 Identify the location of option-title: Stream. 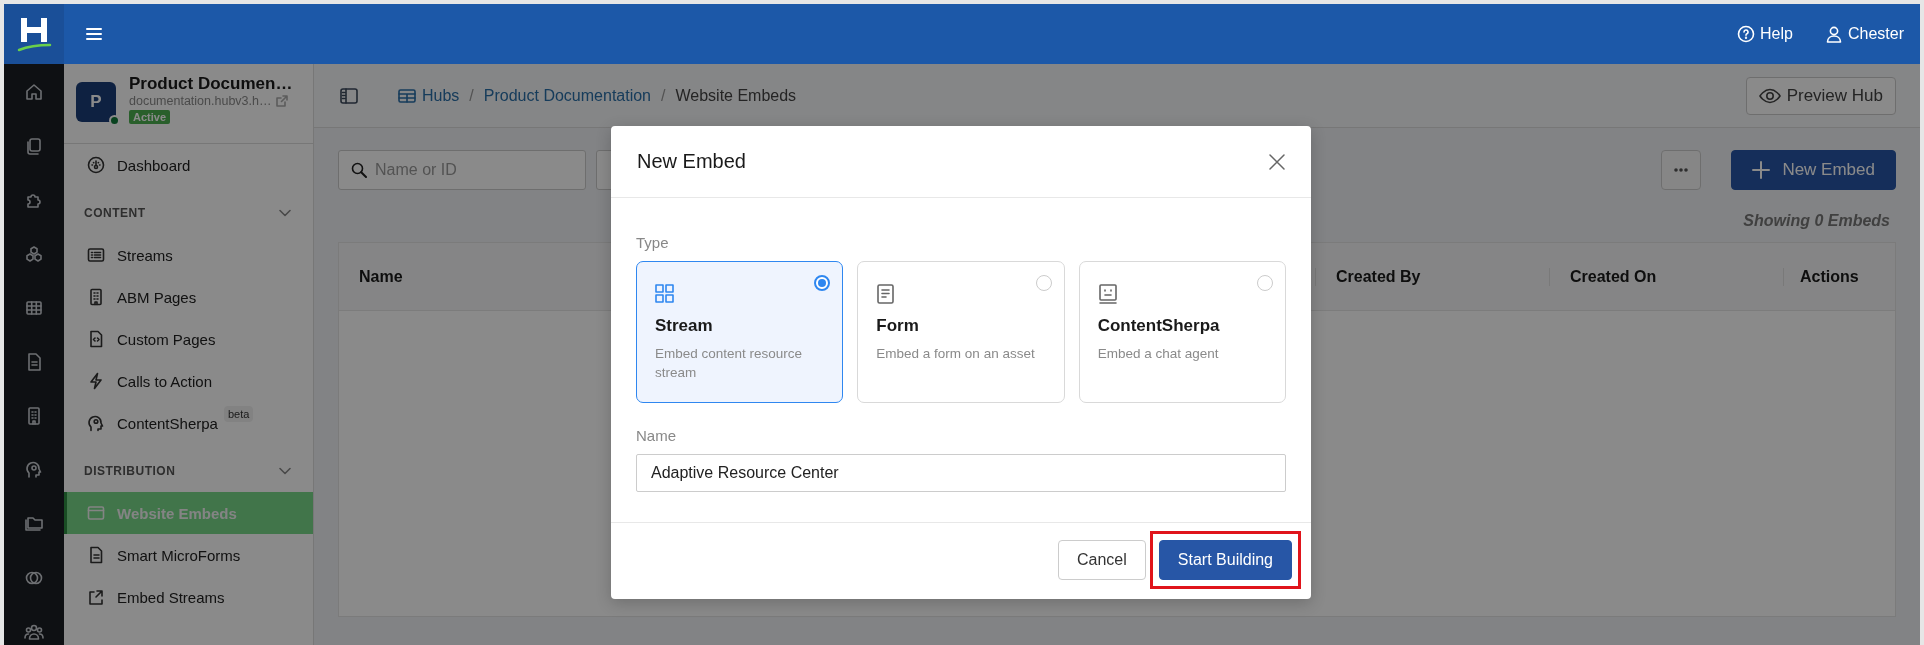
(684, 326).